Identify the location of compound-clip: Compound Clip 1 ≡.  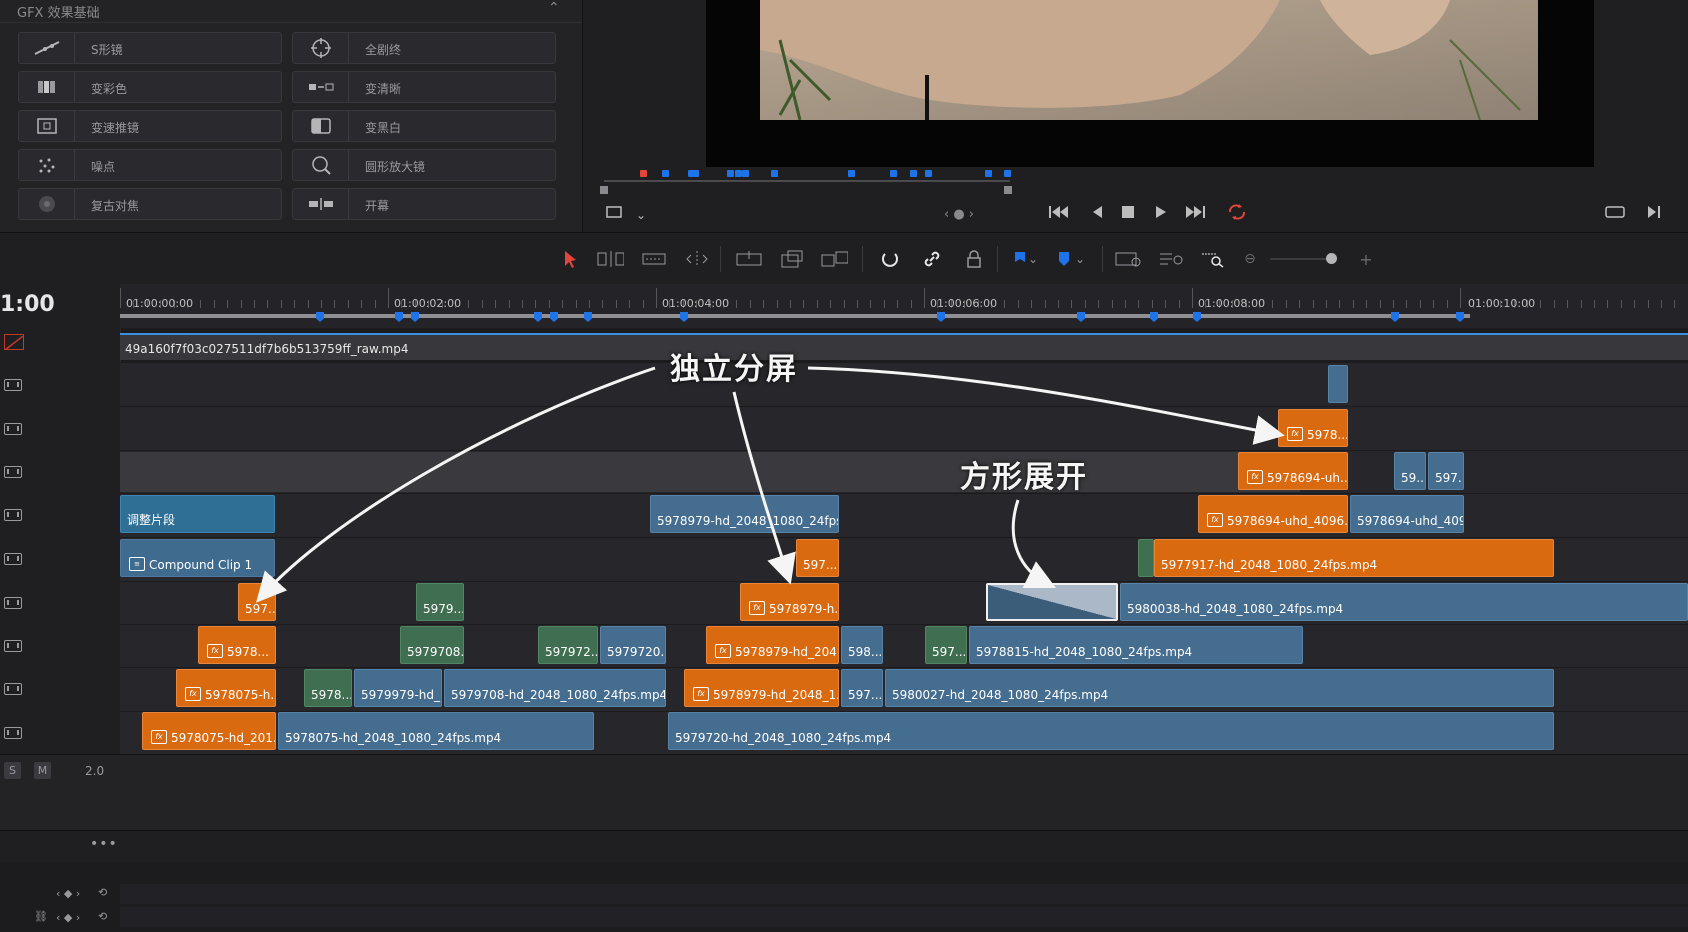
(197, 558).